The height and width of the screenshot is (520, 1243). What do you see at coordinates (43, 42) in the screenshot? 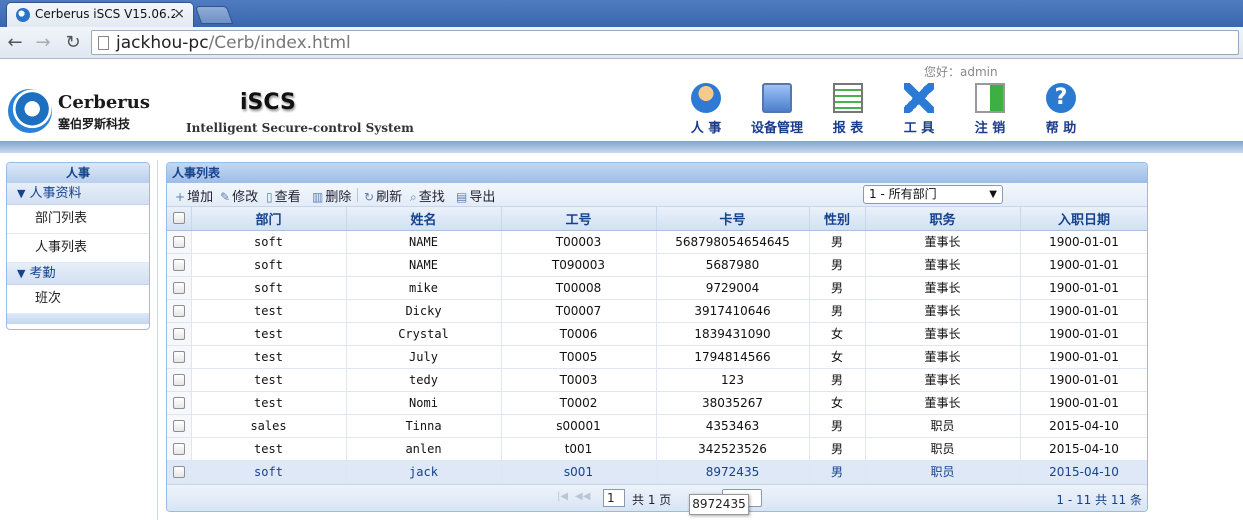
I see `forward-arrow-icon: →` at bounding box center [43, 42].